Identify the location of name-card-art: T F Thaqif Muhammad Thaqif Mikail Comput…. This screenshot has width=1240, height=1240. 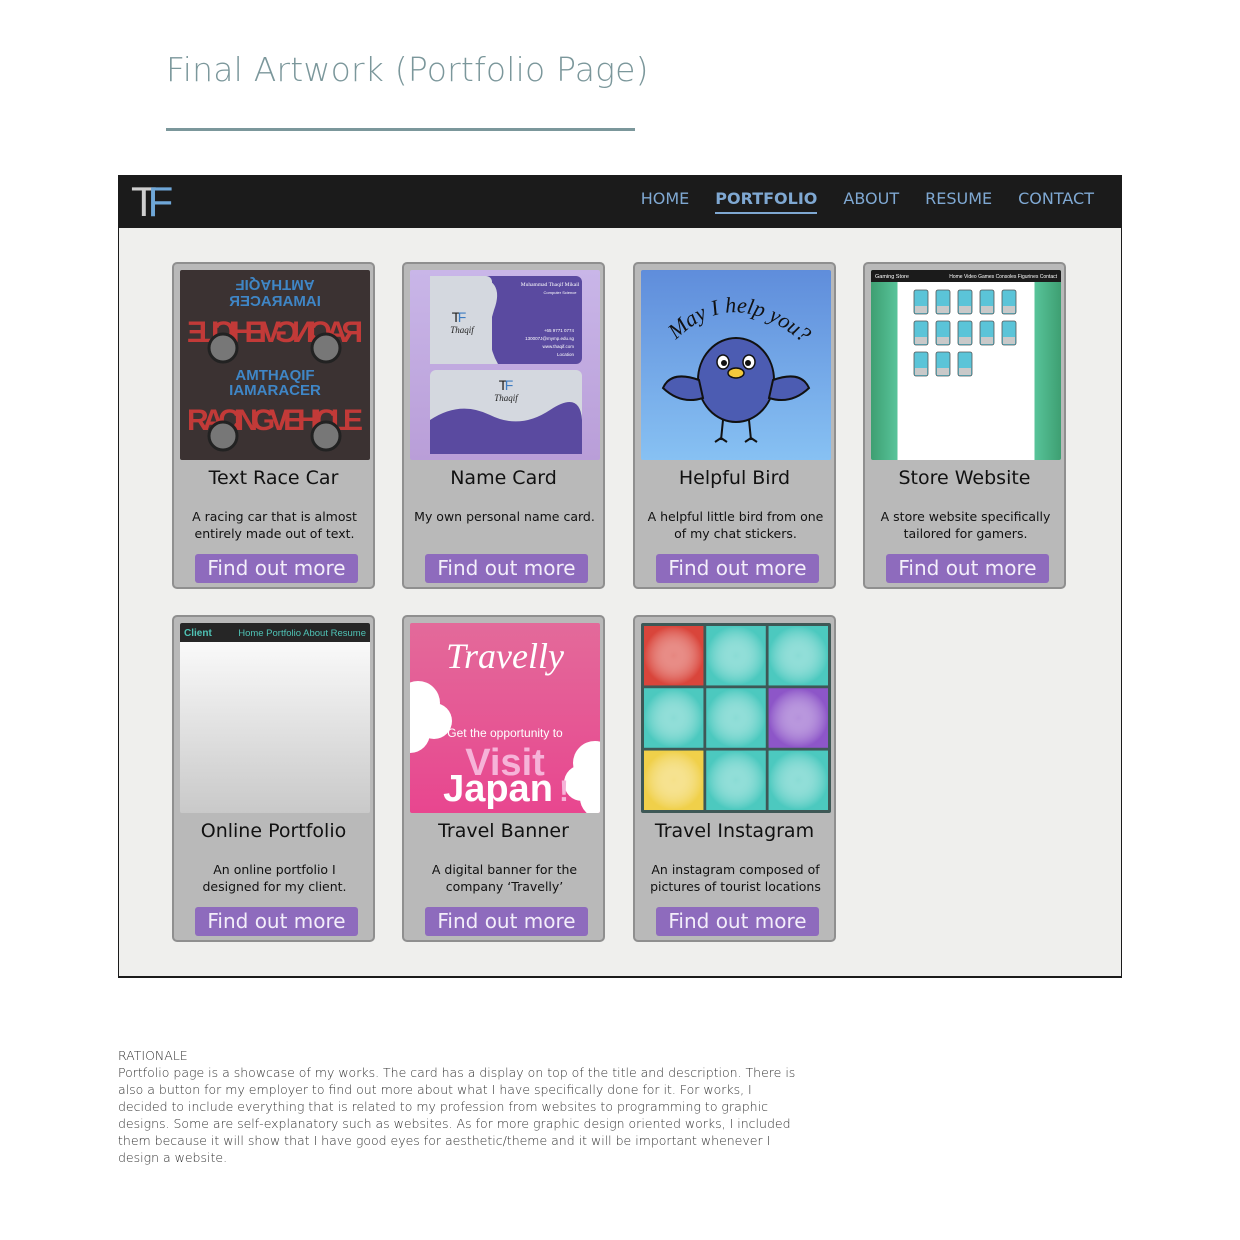
(506, 365).